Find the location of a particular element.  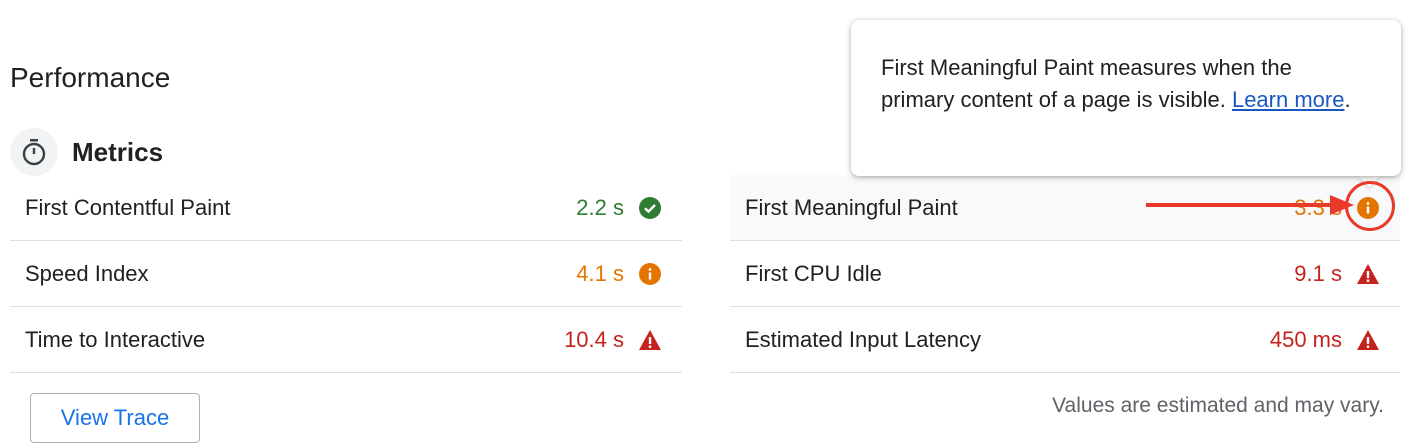

timer-icon is located at coordinates (34, 152).